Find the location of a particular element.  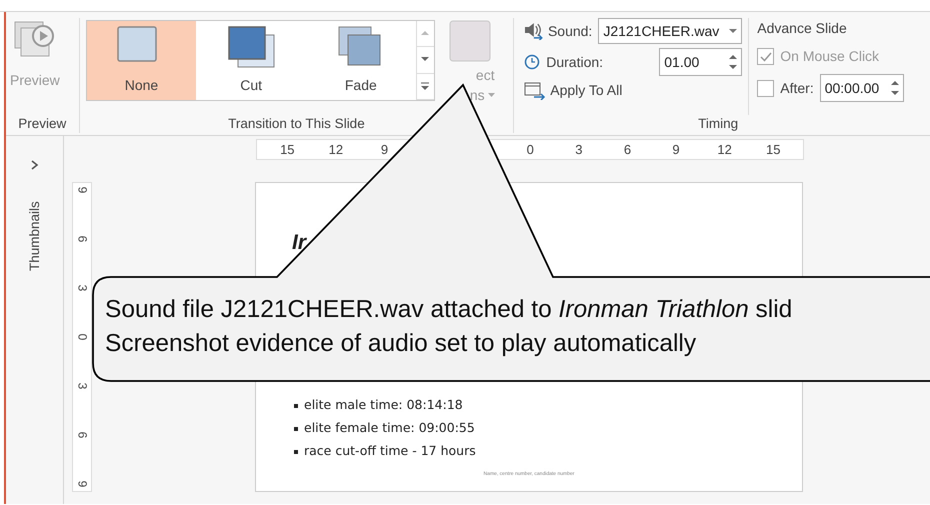

checkbox is located at coordinates (765, 88).